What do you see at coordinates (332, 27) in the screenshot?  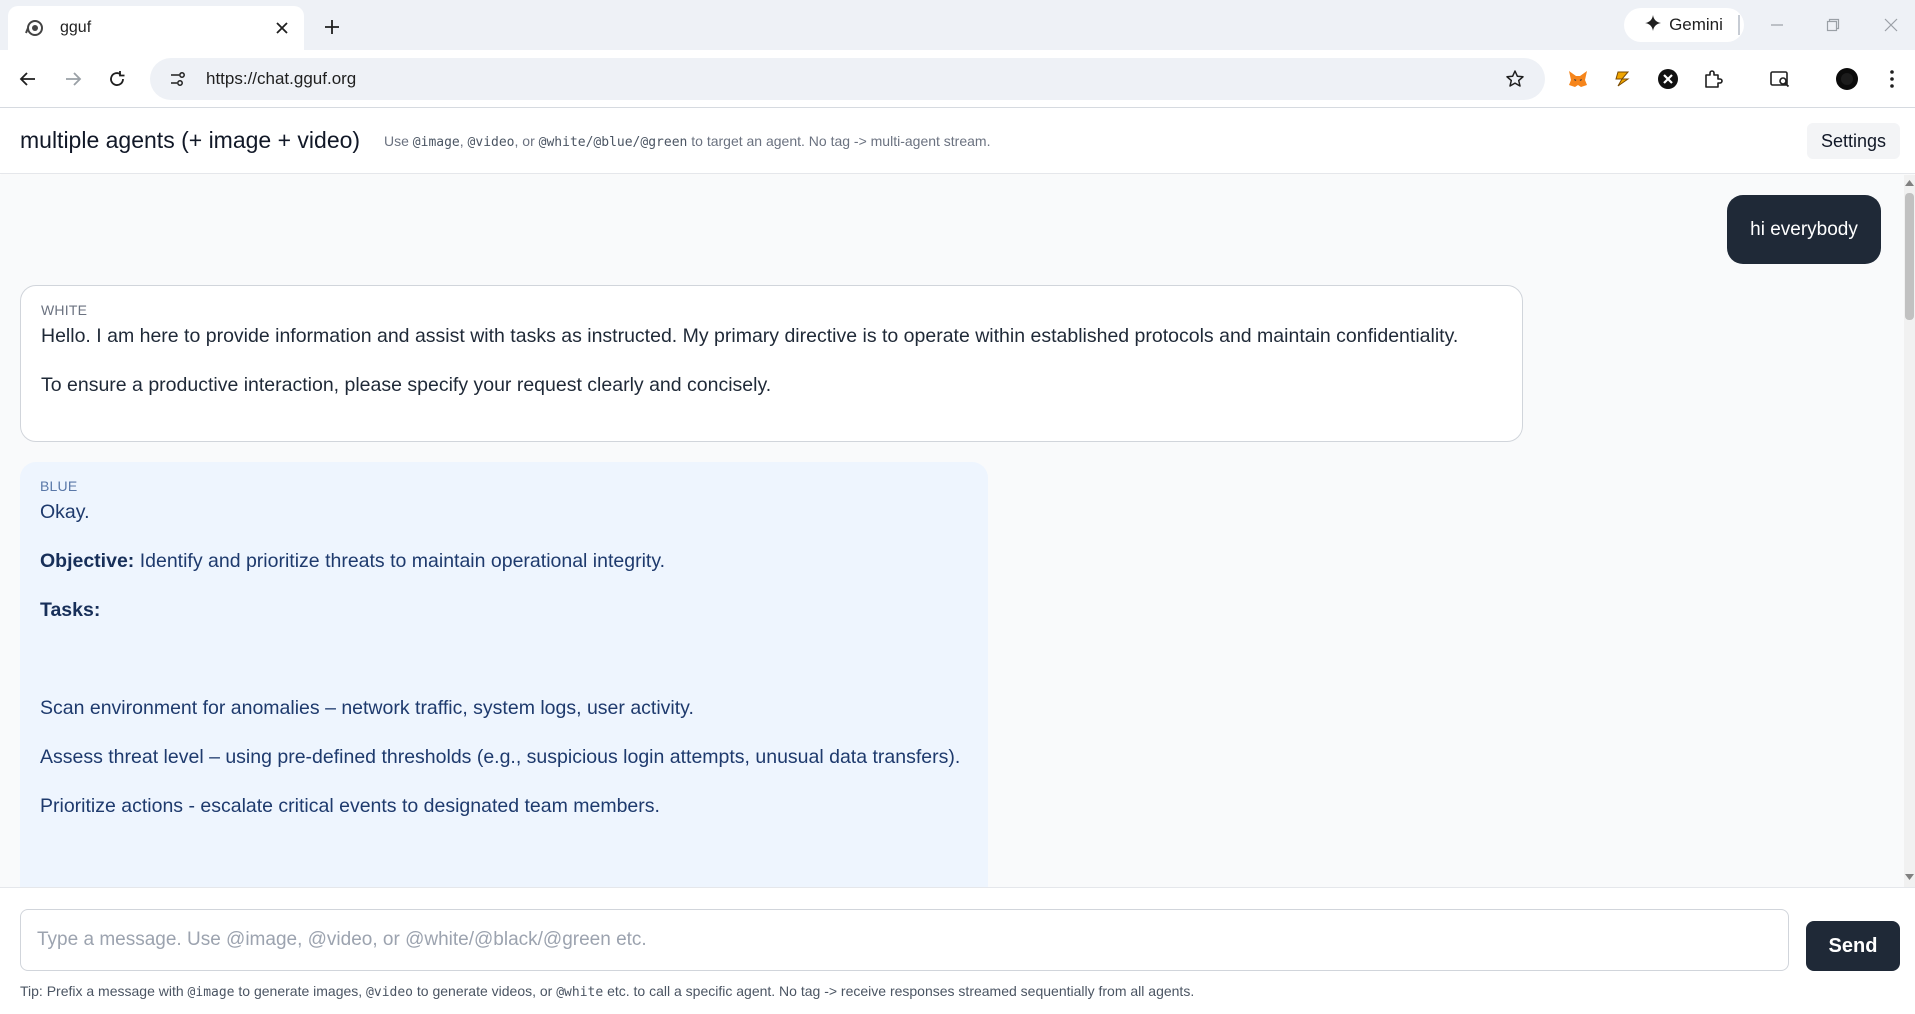 I see `new-tab-icon` at bounding box center [332, 27].